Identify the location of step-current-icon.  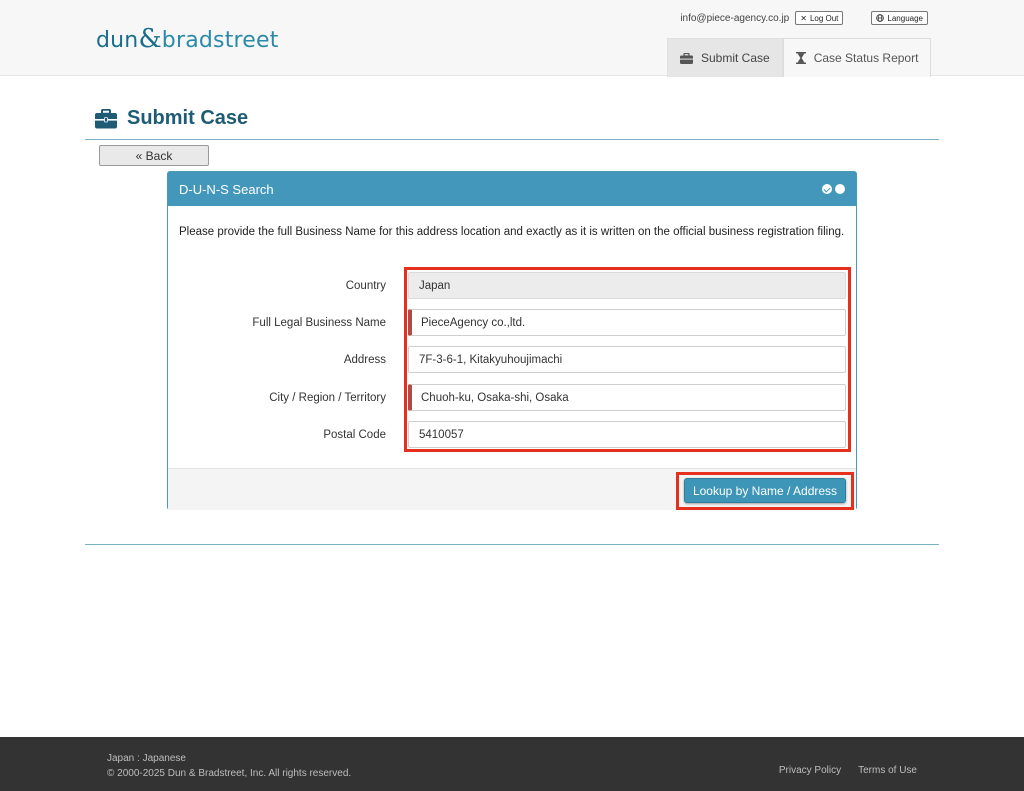
(840, 189).